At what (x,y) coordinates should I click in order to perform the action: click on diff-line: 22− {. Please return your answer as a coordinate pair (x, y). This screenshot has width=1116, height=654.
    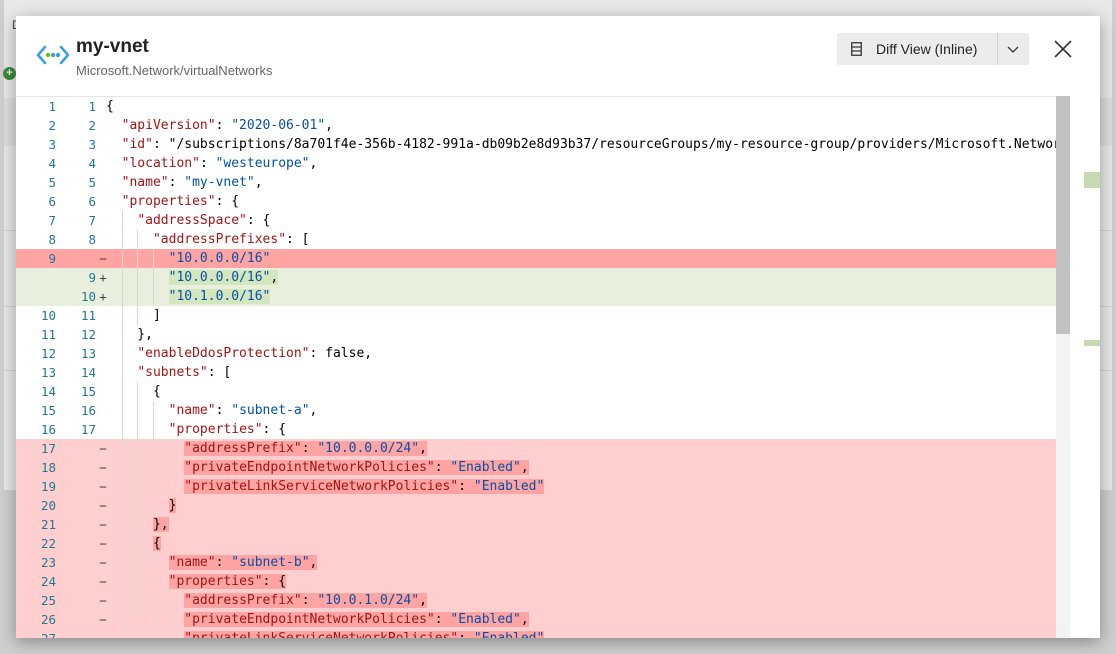
    Looking at the image, I should click on (543, 543).